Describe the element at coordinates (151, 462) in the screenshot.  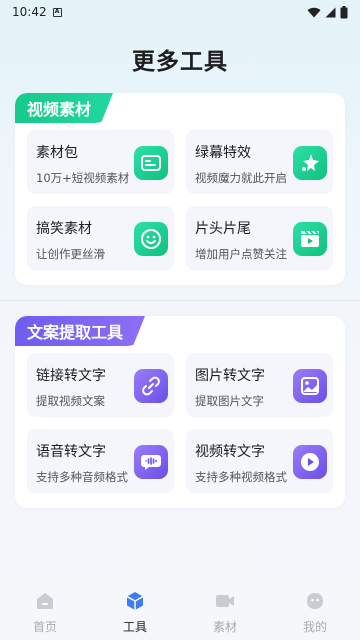
I see `audio-icon` at that location.